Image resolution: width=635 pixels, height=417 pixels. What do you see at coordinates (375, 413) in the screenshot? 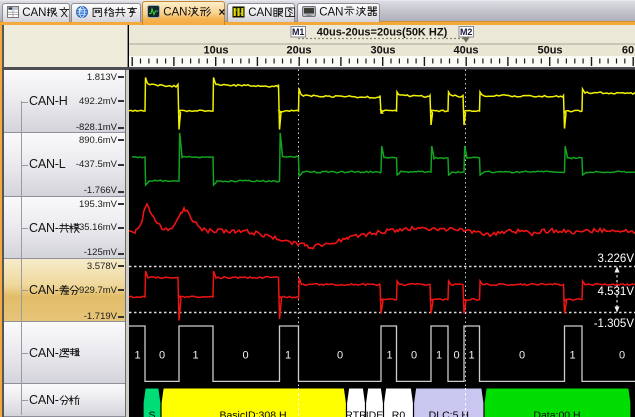
I see `svg-text: IDE` at bounding box center [375, 413].